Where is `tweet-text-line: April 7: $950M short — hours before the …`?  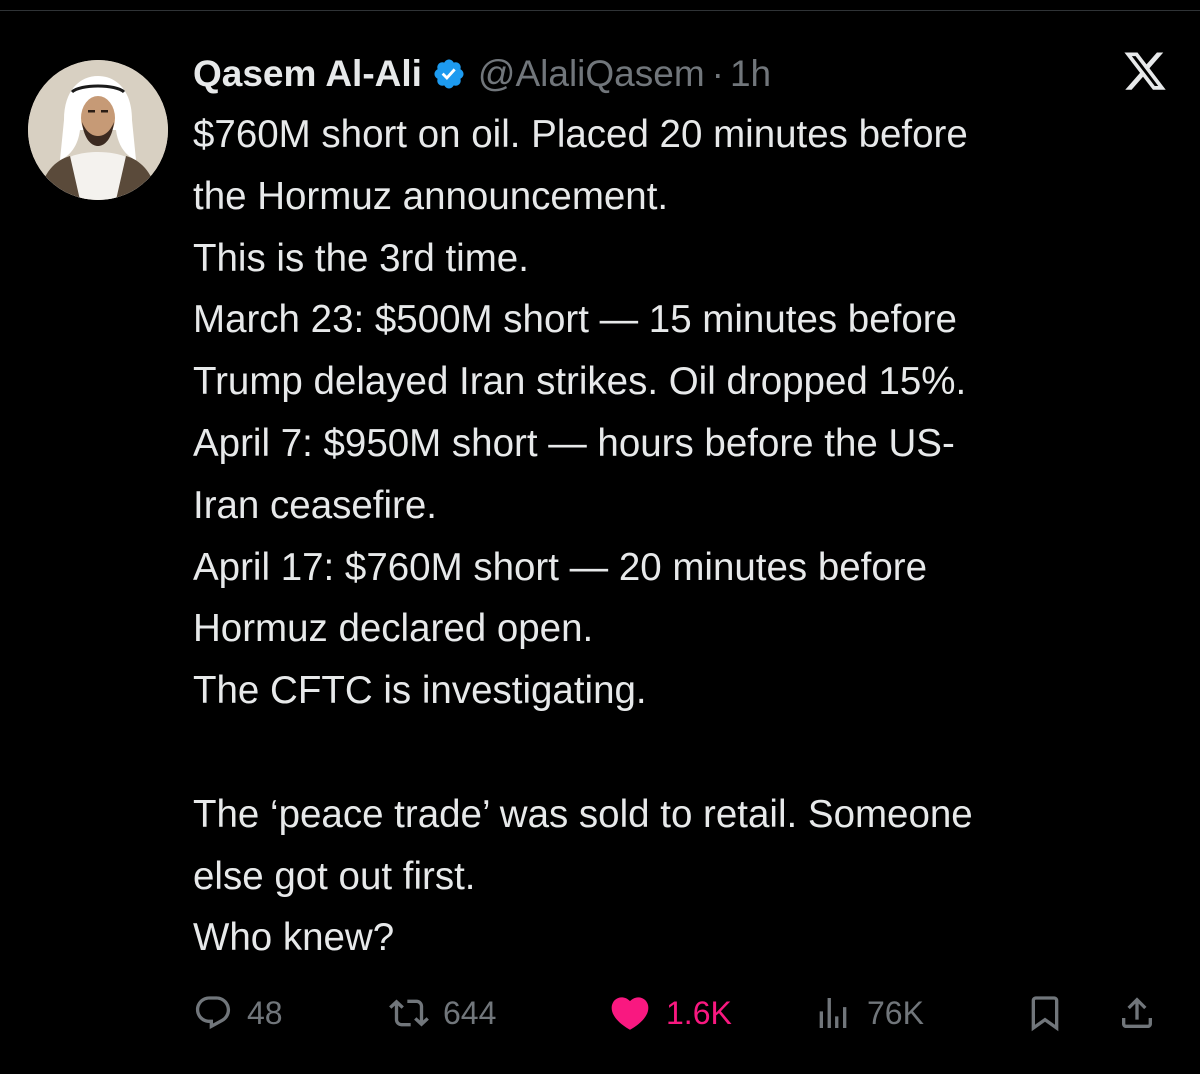
tweet-text-line: April 7: $950M short — hours before the … is located at coordinates (574, 443).